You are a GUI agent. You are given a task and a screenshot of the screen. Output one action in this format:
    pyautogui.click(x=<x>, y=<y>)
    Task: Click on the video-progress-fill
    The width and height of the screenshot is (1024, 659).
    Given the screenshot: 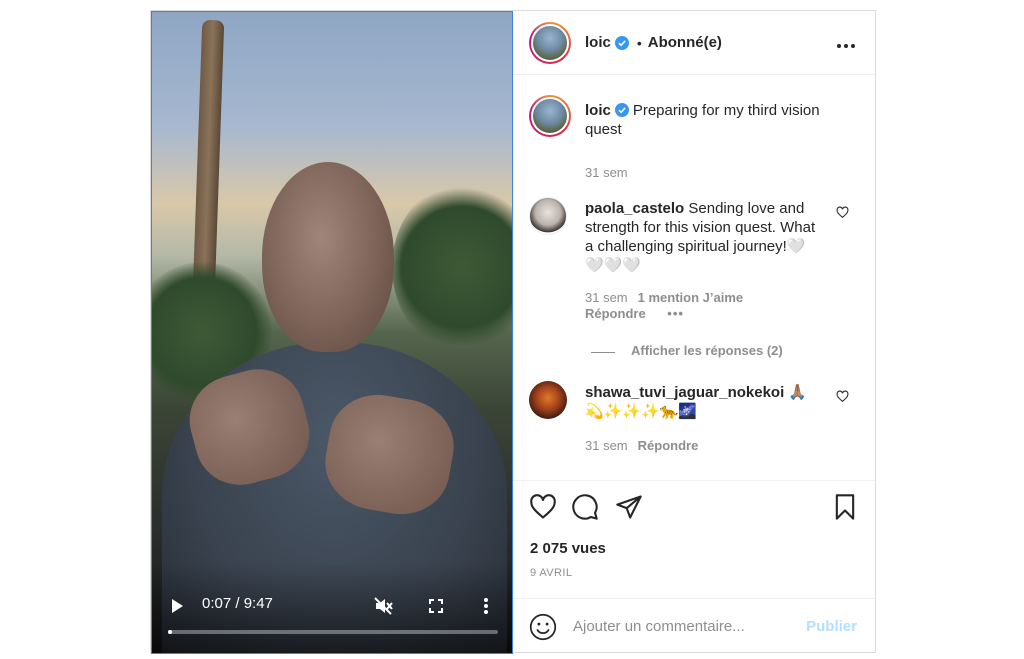 What is the action you would take?
    pyautogui.click(x=170, y=632)
    